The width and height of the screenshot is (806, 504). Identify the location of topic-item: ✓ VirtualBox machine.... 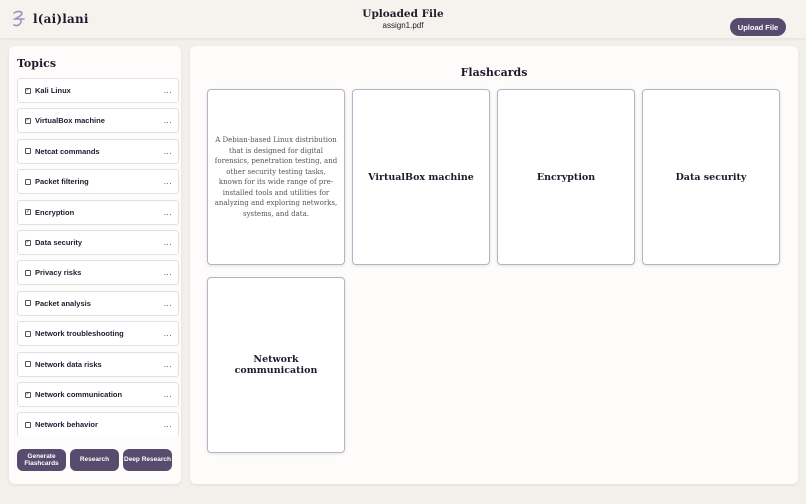
(98, 121).